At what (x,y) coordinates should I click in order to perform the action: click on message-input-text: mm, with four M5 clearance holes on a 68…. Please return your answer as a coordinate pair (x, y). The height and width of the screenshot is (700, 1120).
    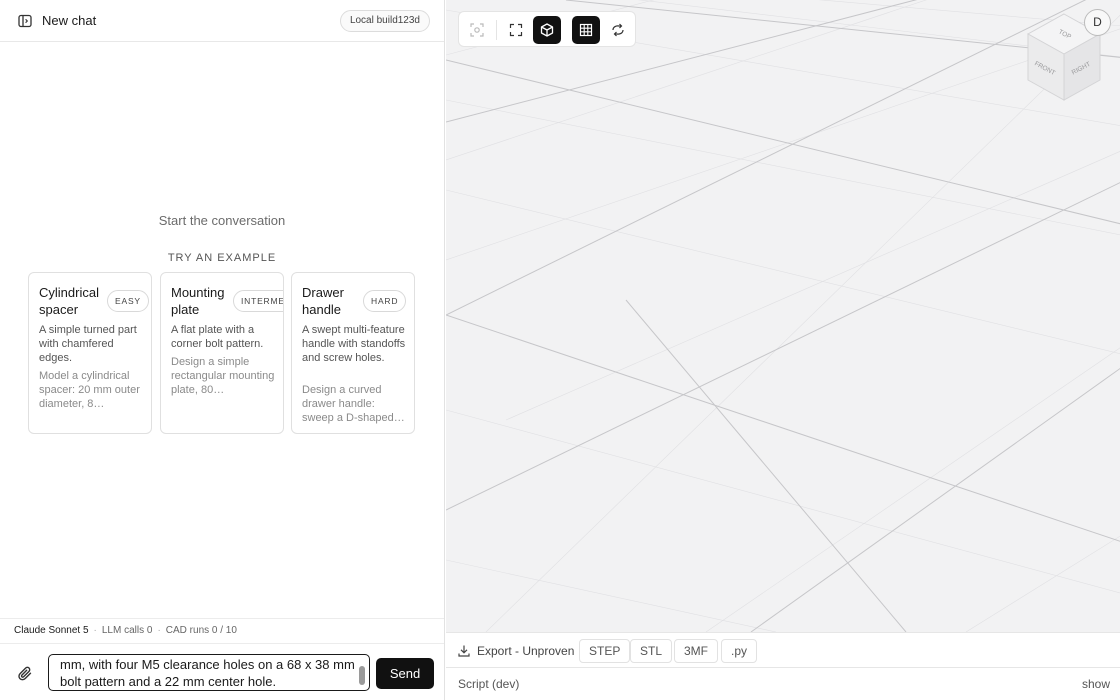
    Looking at the image, I should click on (207, 673).